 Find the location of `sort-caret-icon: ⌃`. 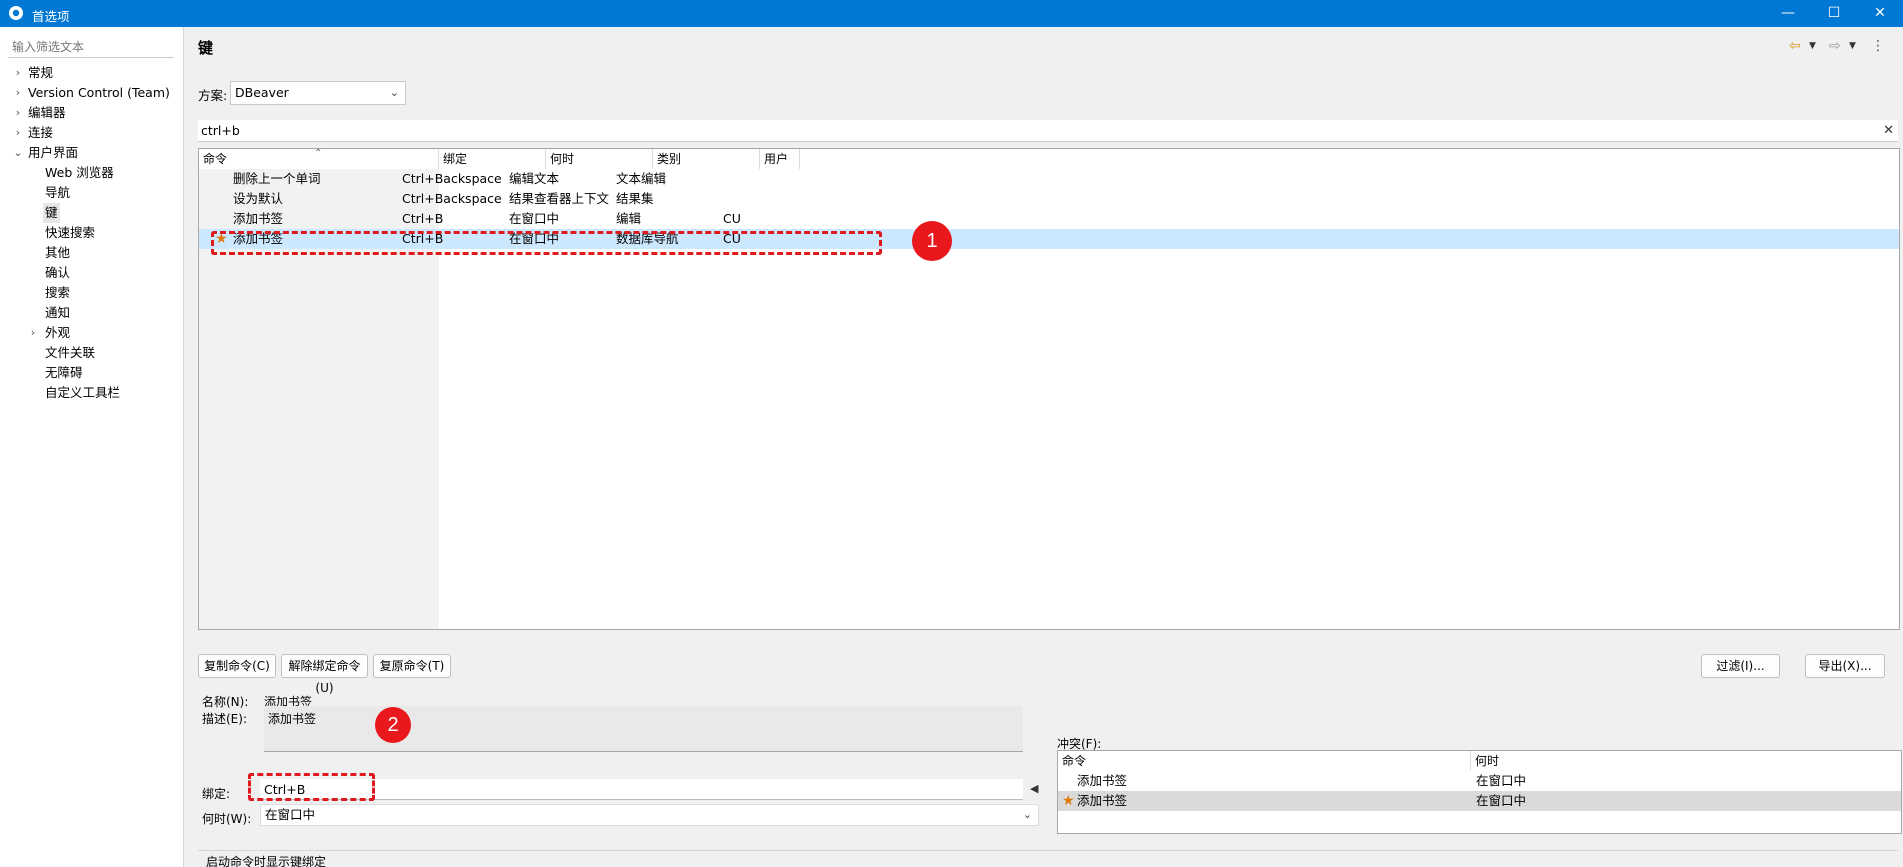

sort-caret-icon: ⌃ is located at coordinates (318, 153).